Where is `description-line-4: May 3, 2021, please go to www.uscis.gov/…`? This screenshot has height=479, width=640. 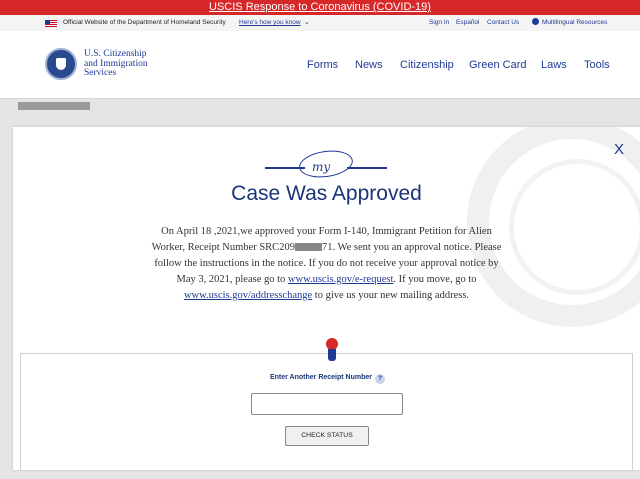 description-line-4: May 3, 2021, please go to www.uscis.gov/… is located at coordinates (326, 280).